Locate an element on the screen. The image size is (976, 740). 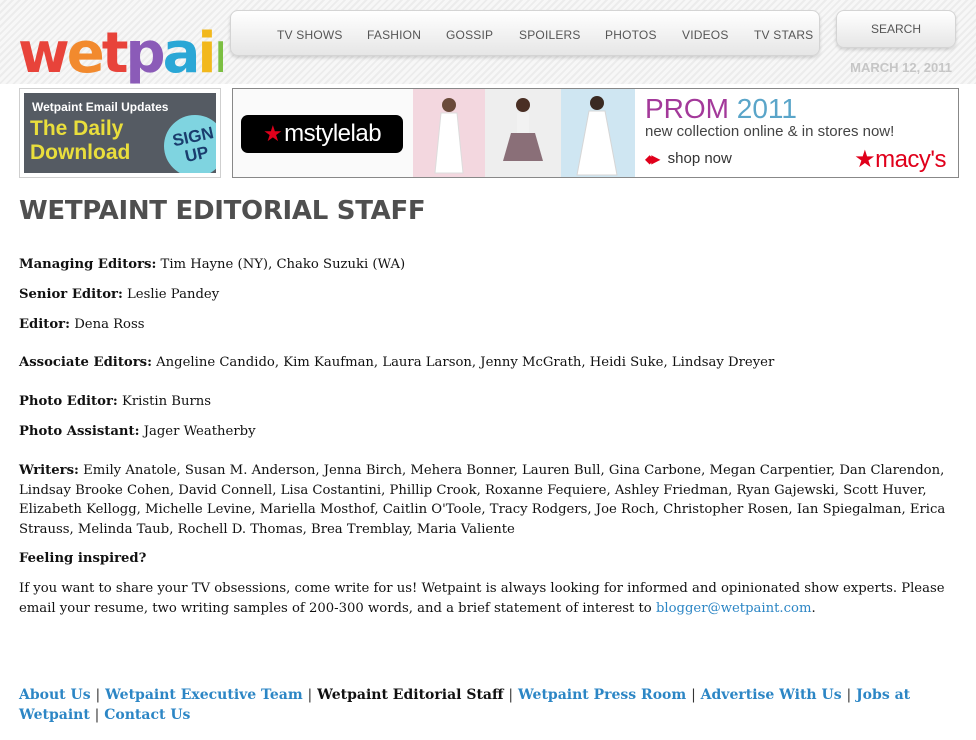
page-title: WETPAINT EDITORIAL STAFF is located at coordinates (222, 211).